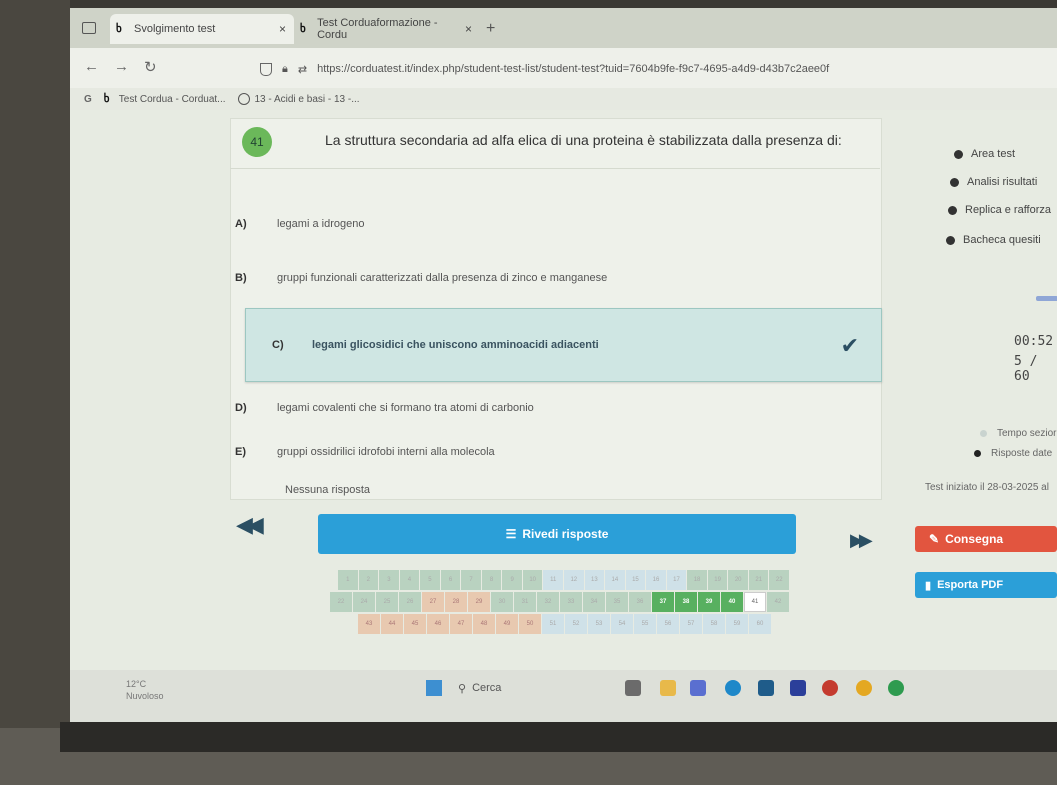  Describe the element at coordinates (553, 624) in the screenshot. I see `question-nav-cell: 51` at that location.